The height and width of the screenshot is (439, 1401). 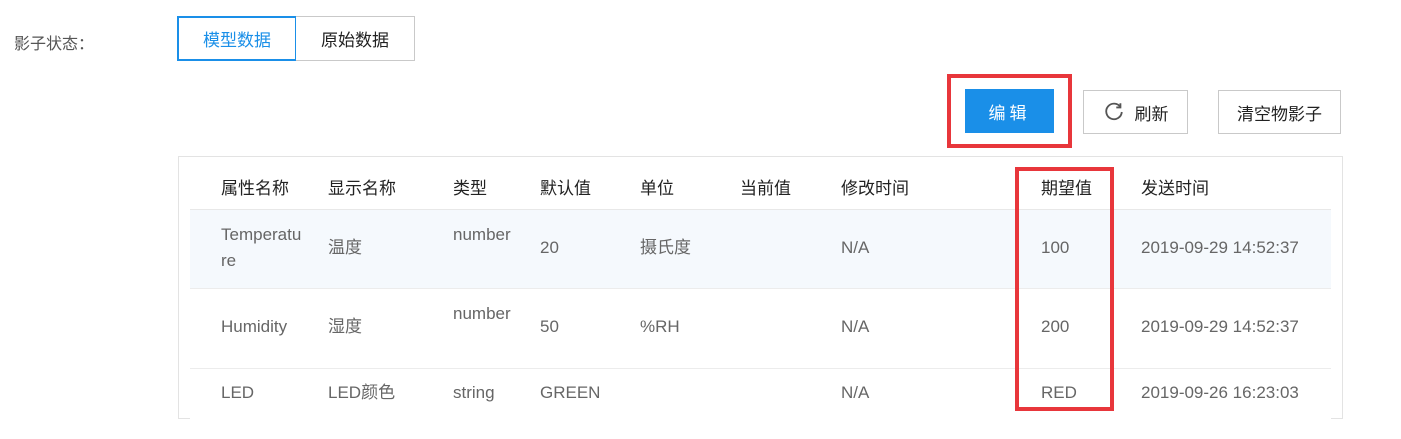 I want to click on header-divider, so click(x=760, y=209).